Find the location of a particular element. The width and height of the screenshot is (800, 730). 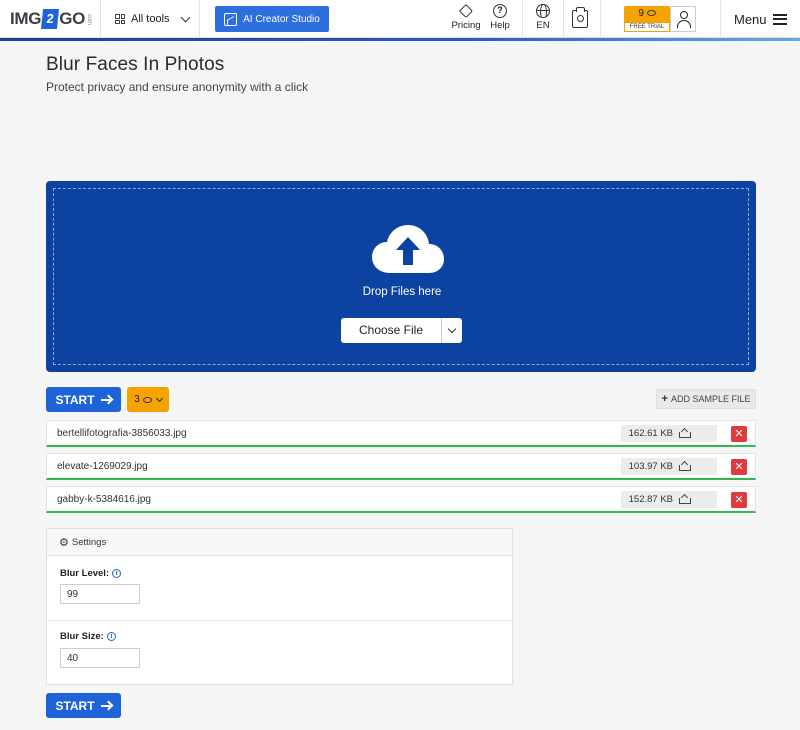

help-label: Help is located at coordinates (500, 25).